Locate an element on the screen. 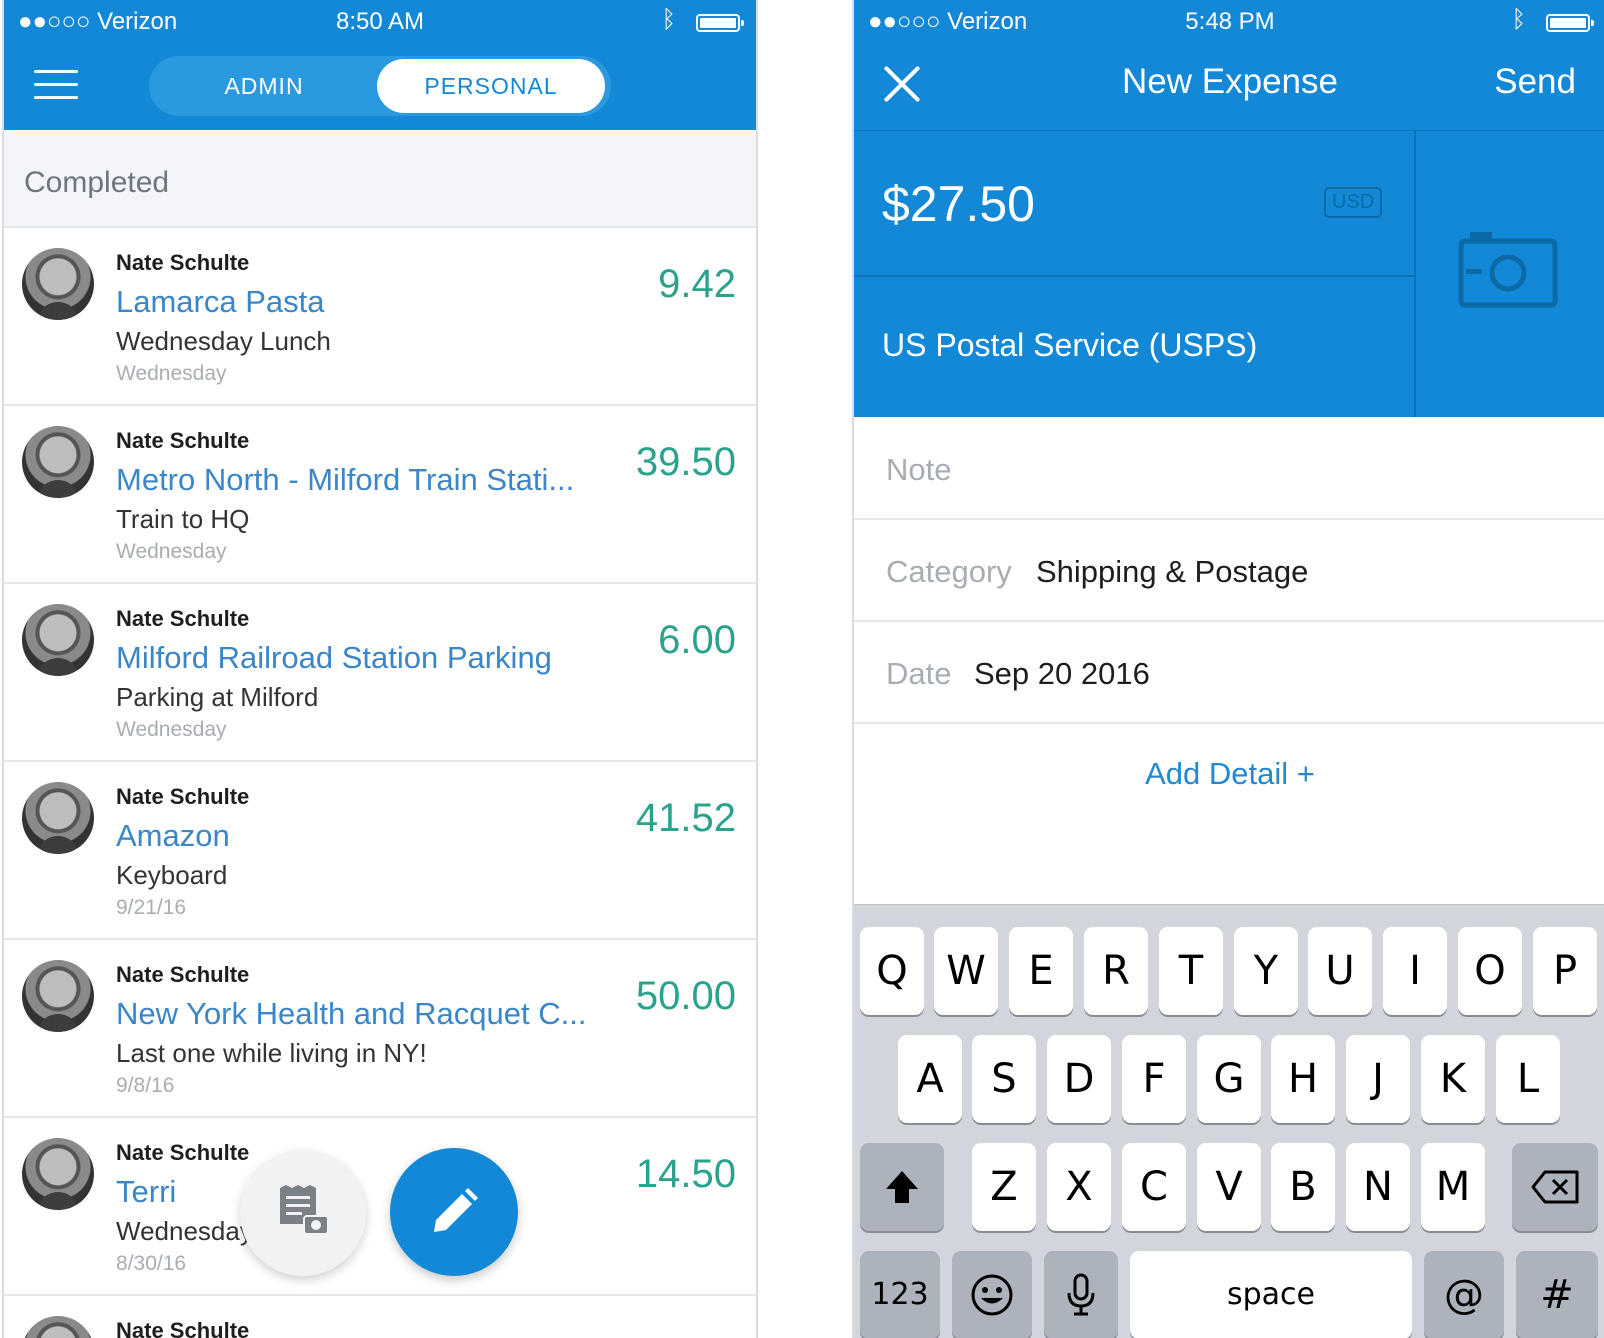 This screenshot has height=1338, width=1604. clock: 8:50 AM is located at coordinates (380, 21).